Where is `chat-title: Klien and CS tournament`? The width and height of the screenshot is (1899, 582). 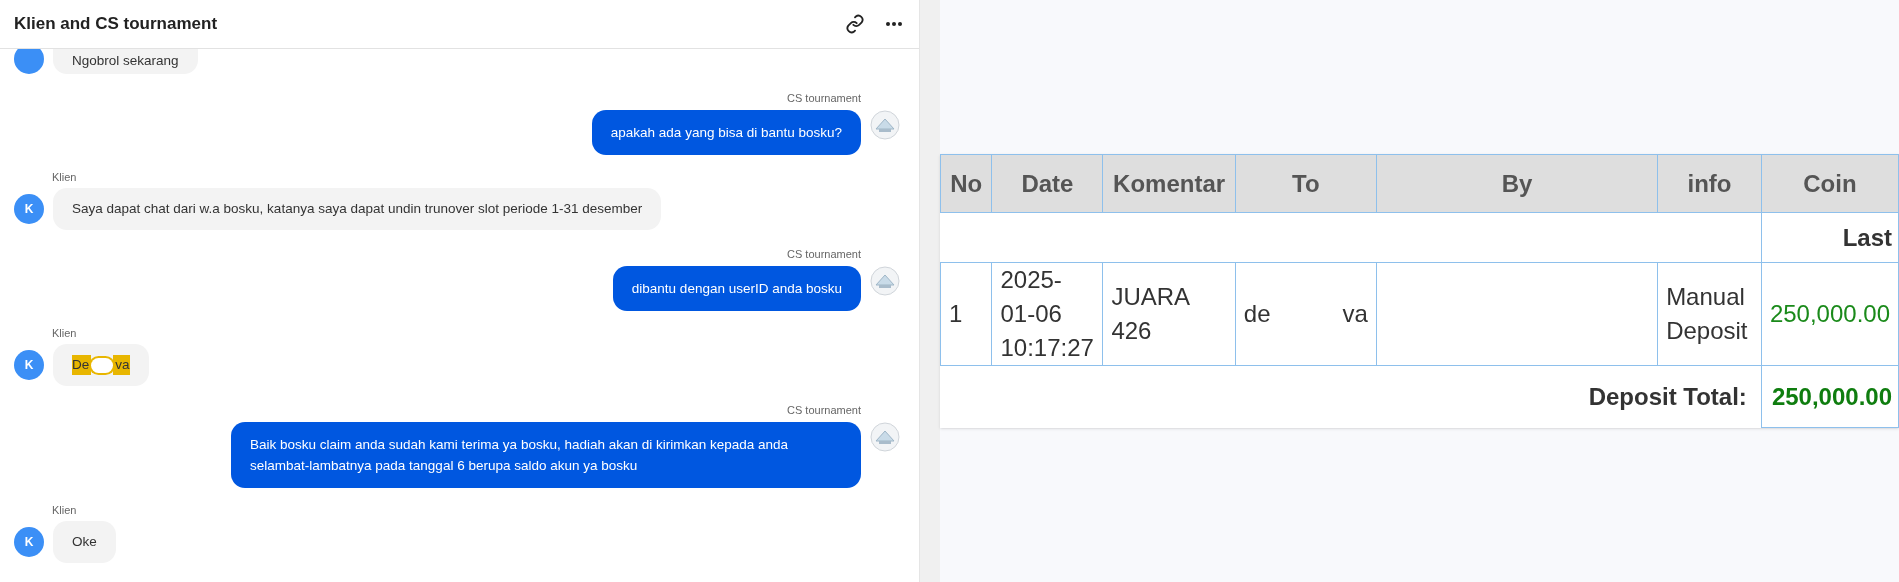 chat-title: Klien and CS tournament is located at coordinates (116, 24).